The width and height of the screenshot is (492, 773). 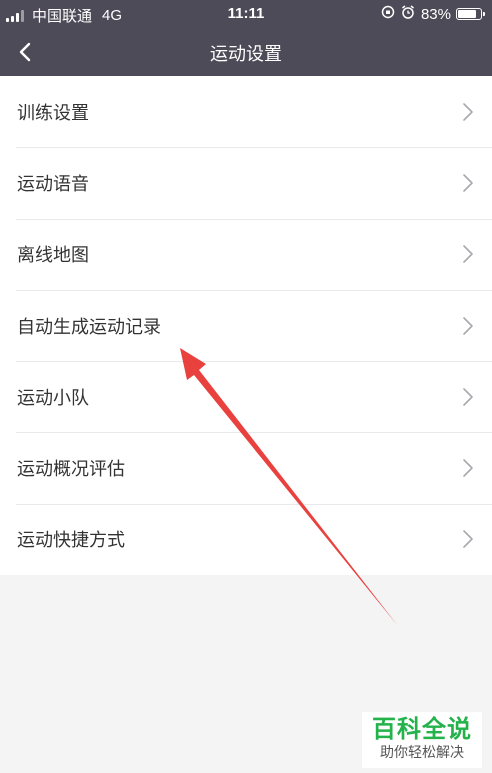 What do you see at coordinates (408, 14) in the screenshot?
I see `alarm-icon` at bounding box center [408, 14].